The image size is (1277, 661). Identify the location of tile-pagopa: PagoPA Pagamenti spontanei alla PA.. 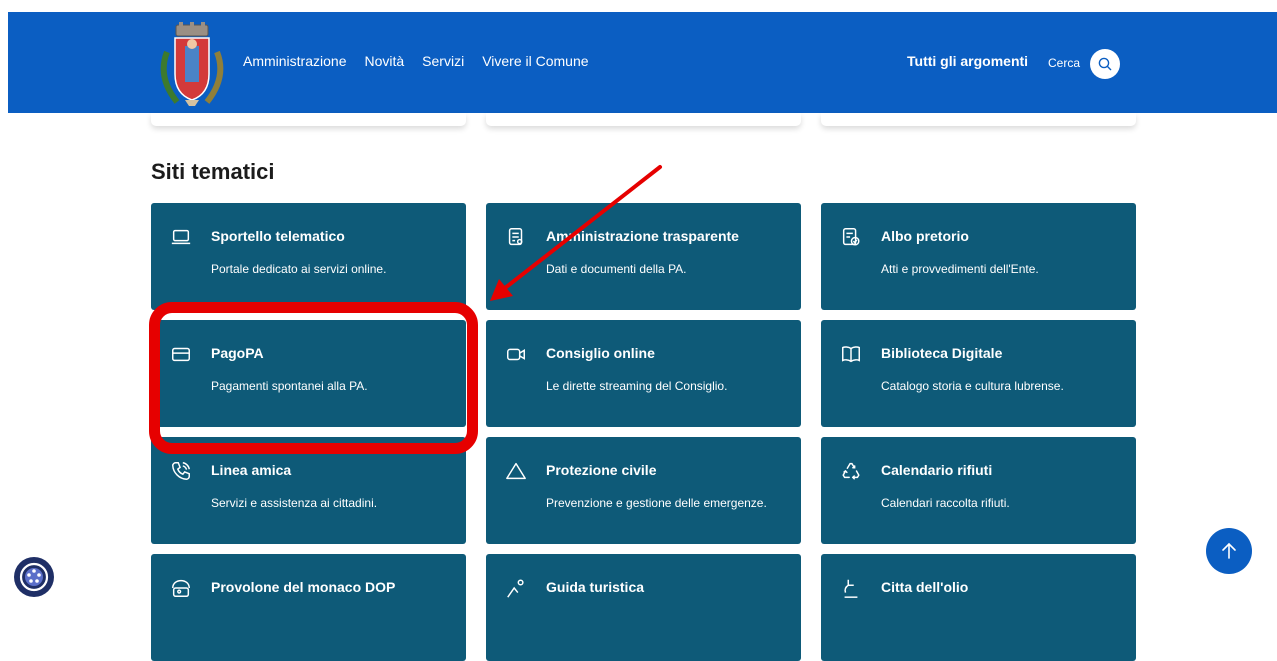
(308, 373).